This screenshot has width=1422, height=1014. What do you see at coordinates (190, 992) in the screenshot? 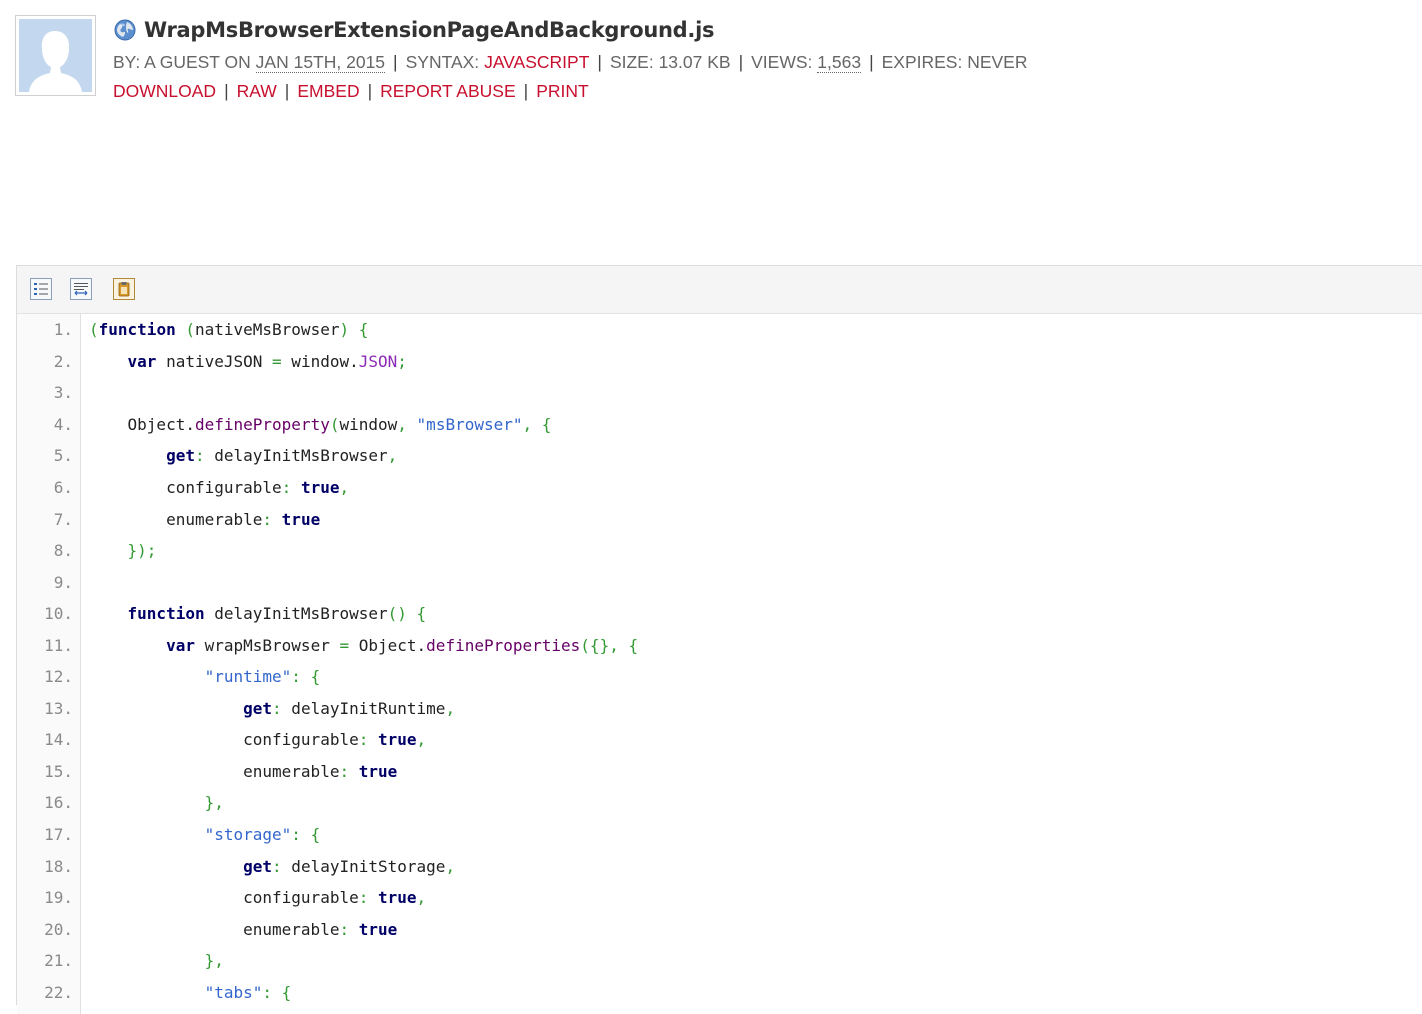
I see `code-text: "tabs": {` at bounding box center [190, 992].